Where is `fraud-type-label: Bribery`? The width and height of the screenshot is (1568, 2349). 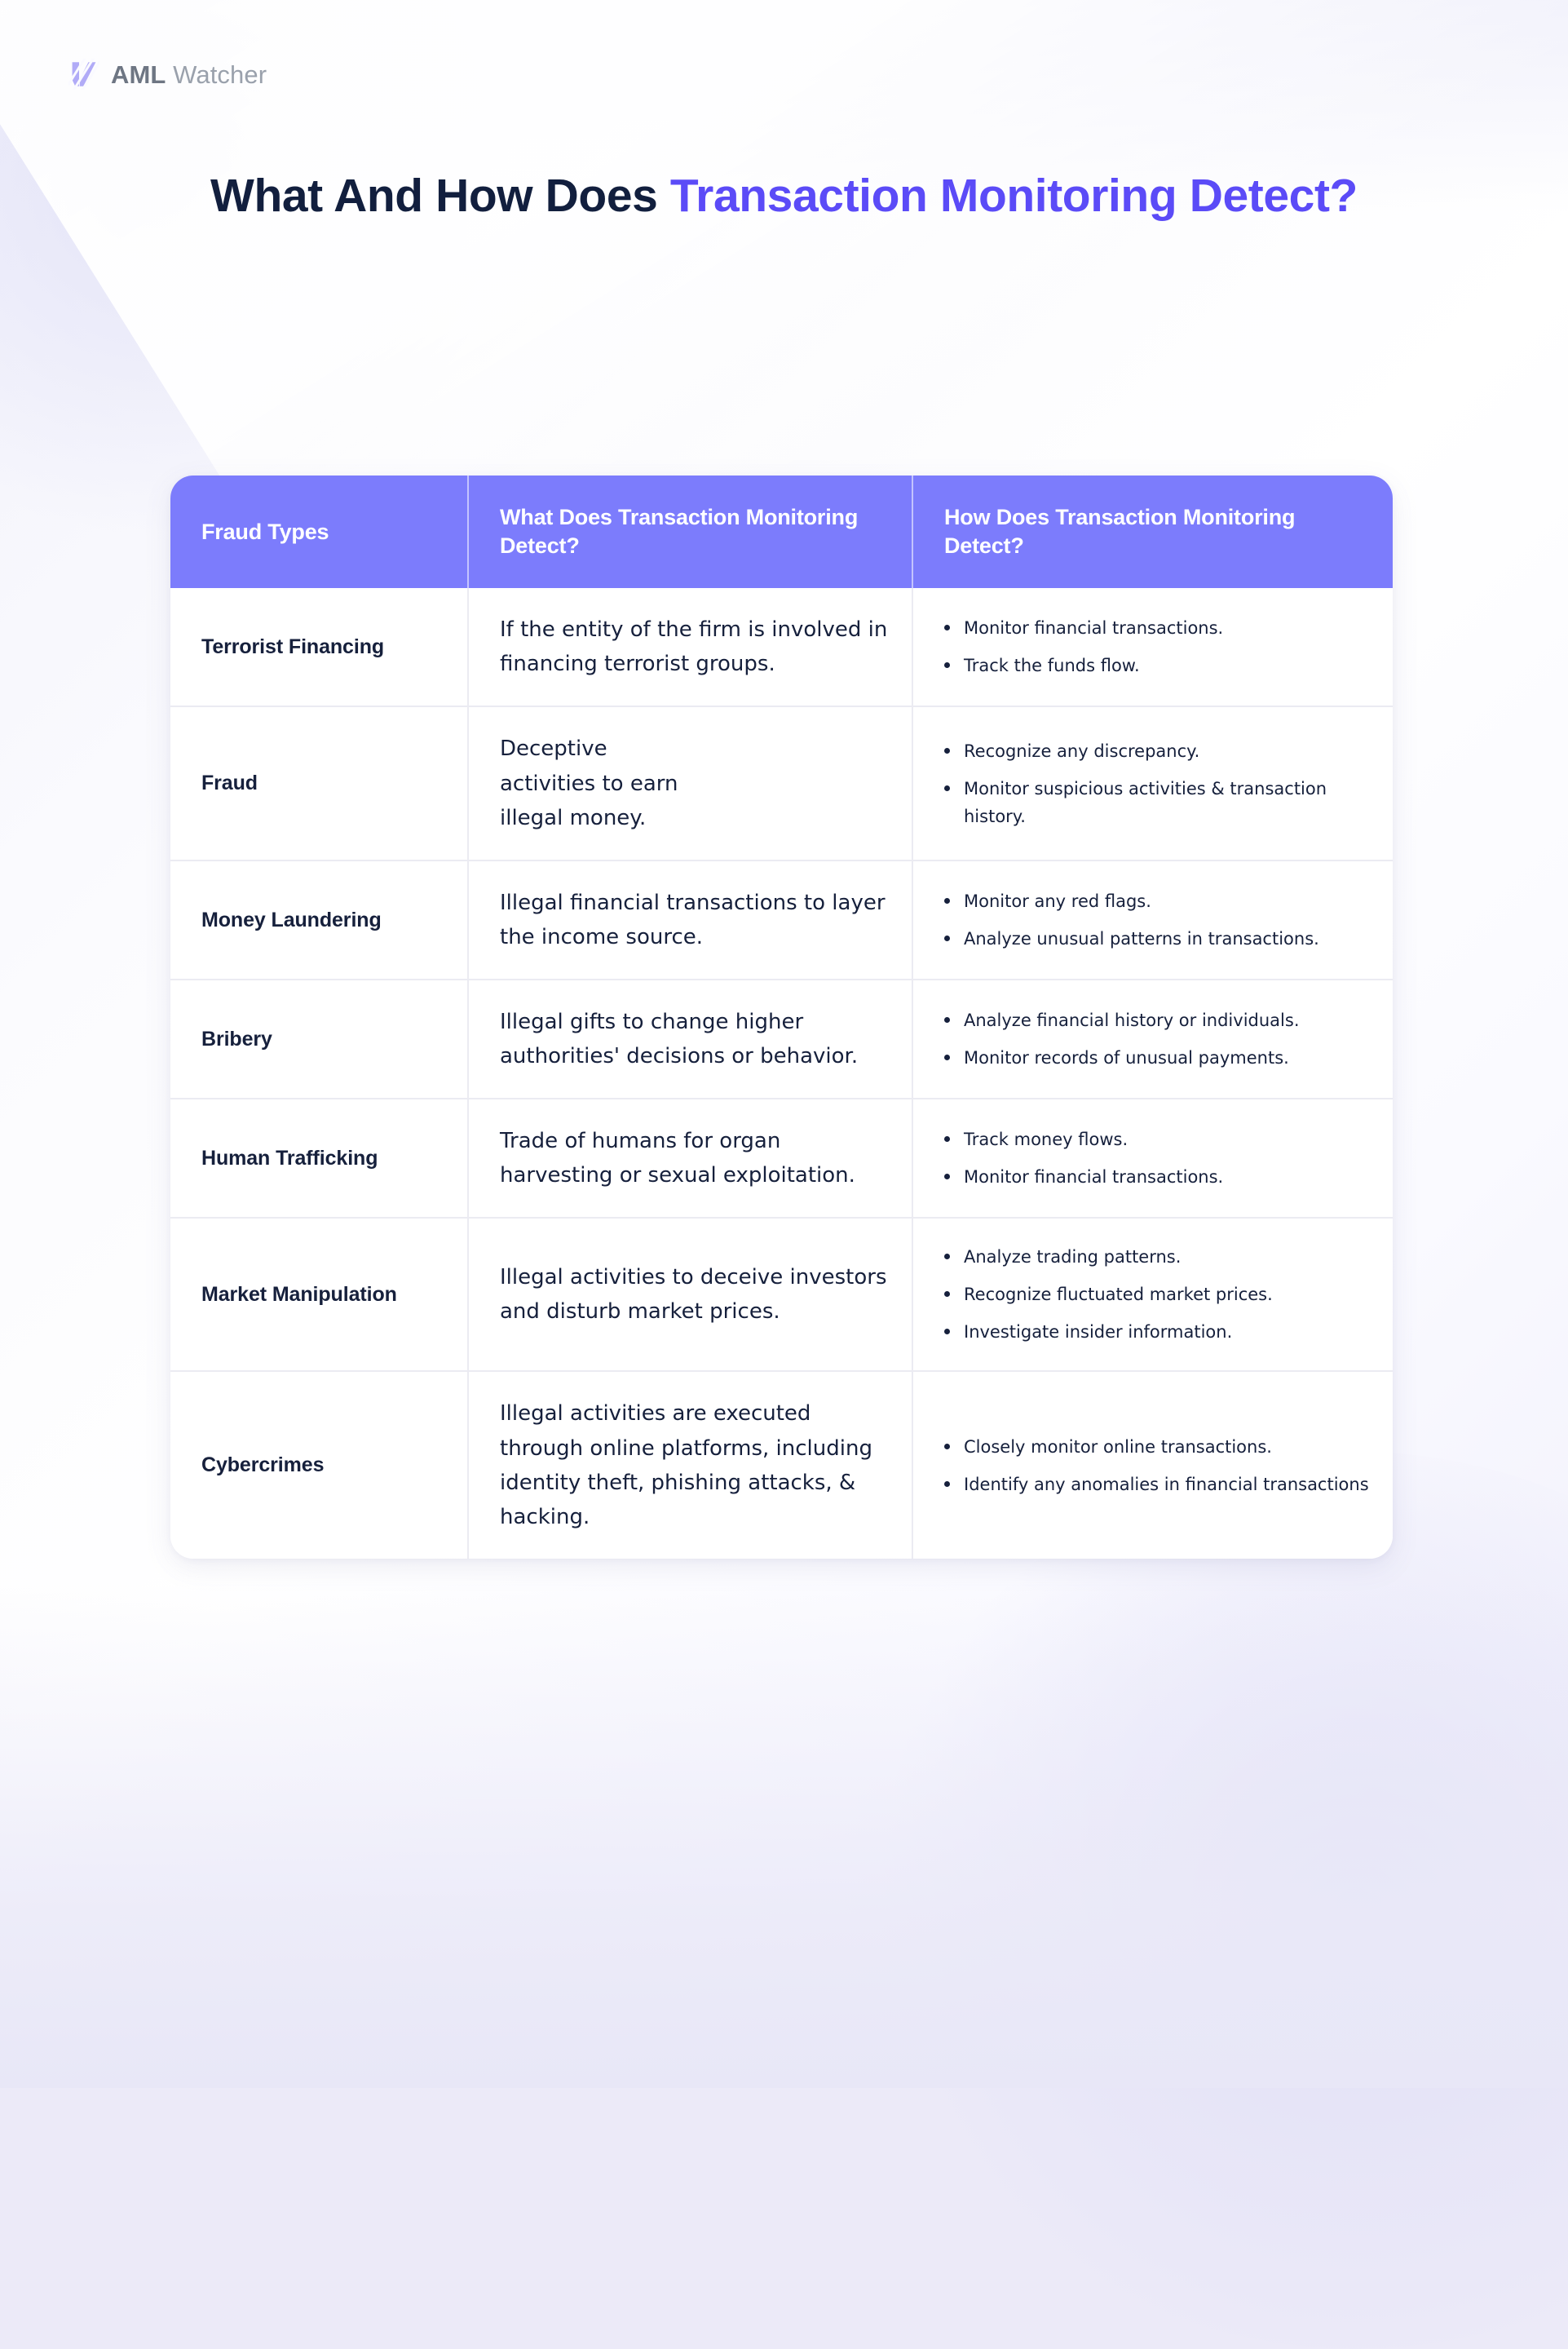 fraud-type-label: Bribery is located at coordinates (237, 1039).